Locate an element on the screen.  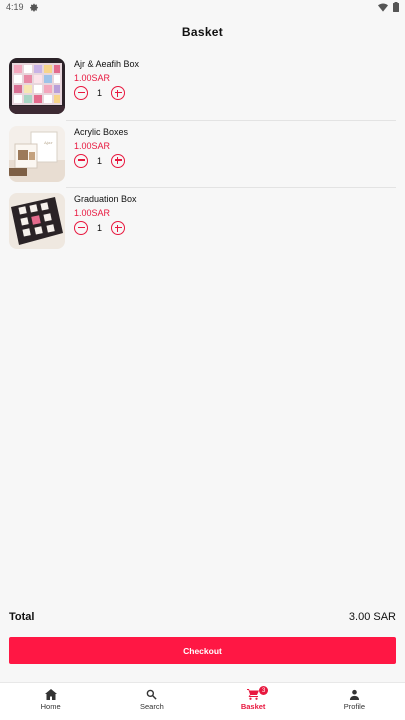
basket-item: Graduation Box 1.00SAR 1 is located at coordinates (202, 221).